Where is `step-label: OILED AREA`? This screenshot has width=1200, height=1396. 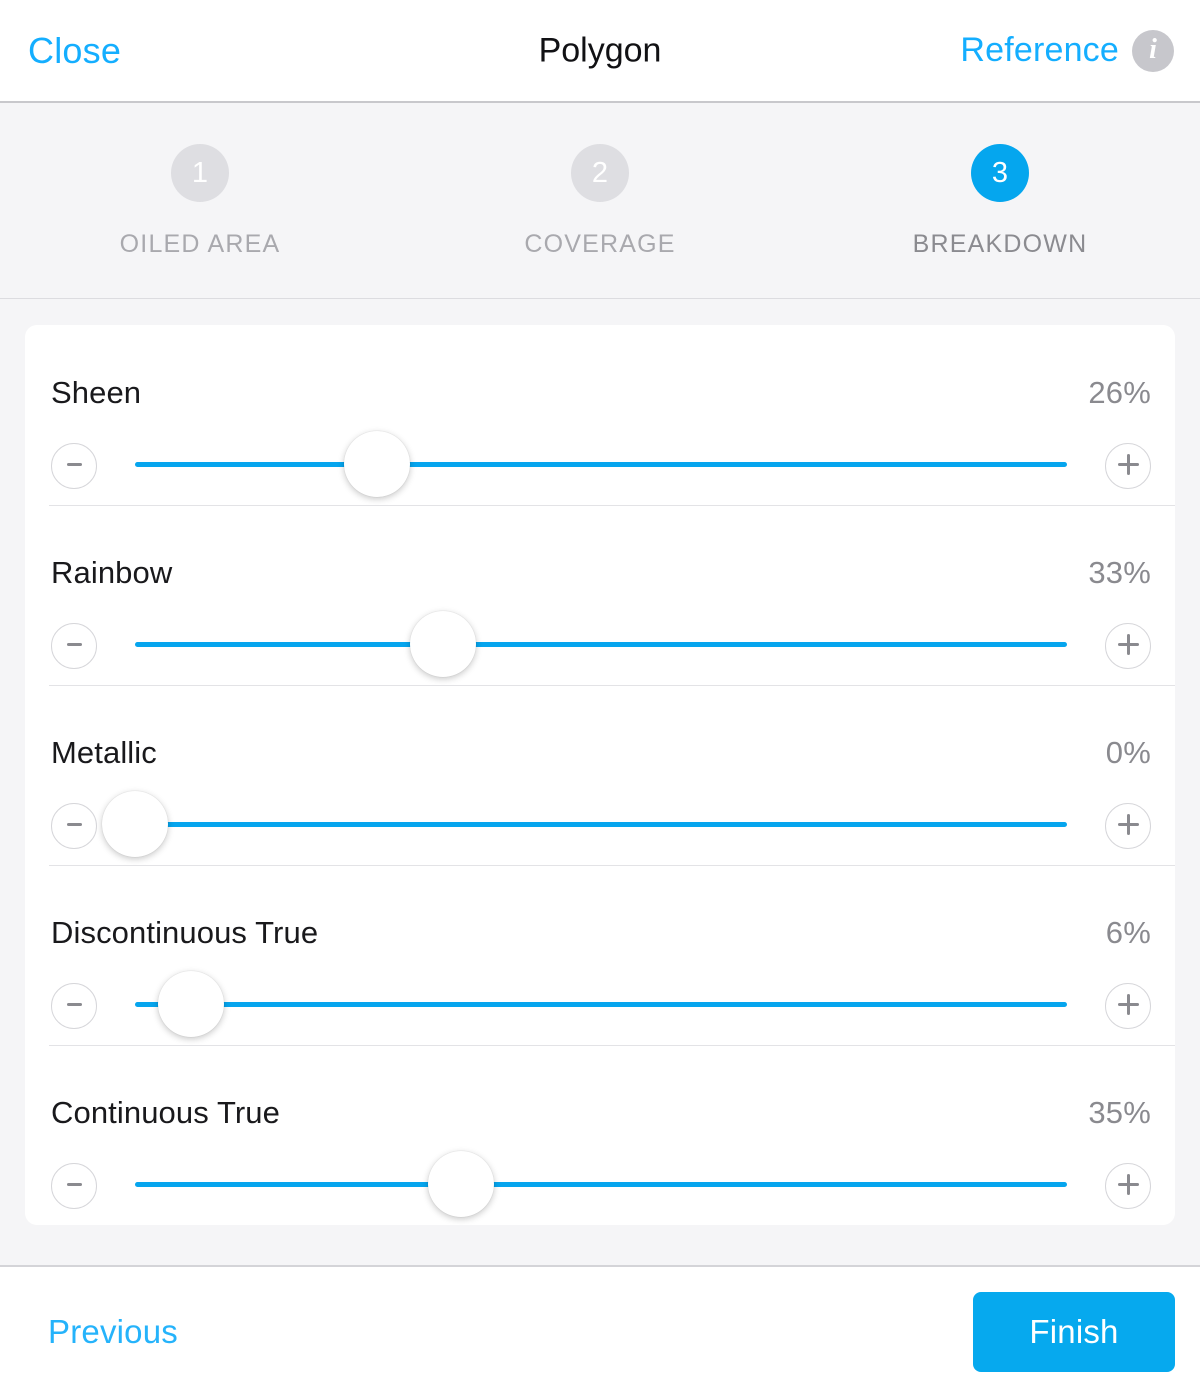 step-label: OILED AREA is located at coordinates (200, 244).